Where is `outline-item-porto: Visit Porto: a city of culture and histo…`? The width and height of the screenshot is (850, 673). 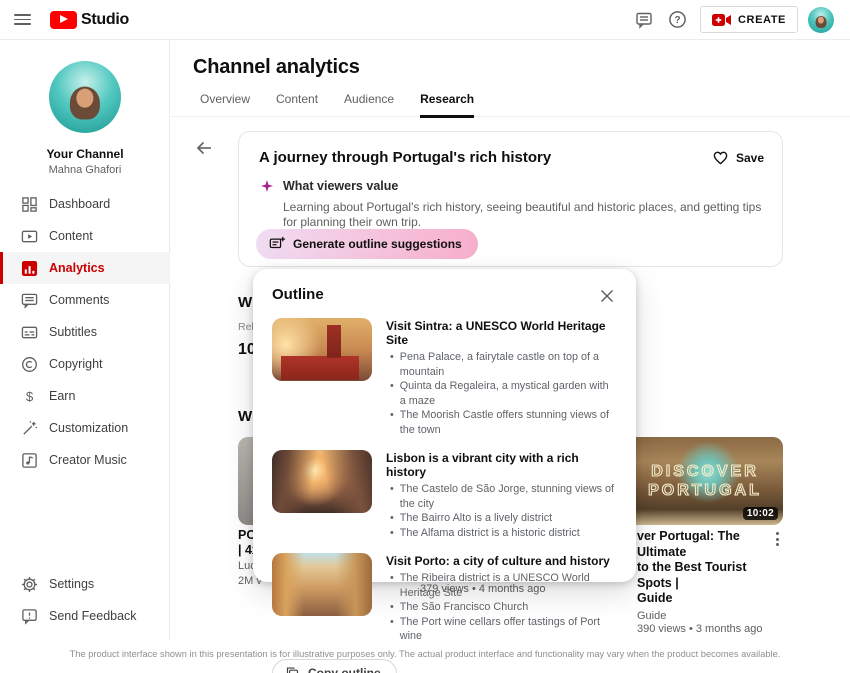
outline-item-porto: Visit Porto: a city of culture and histo… is located at coordinates (444, 598).